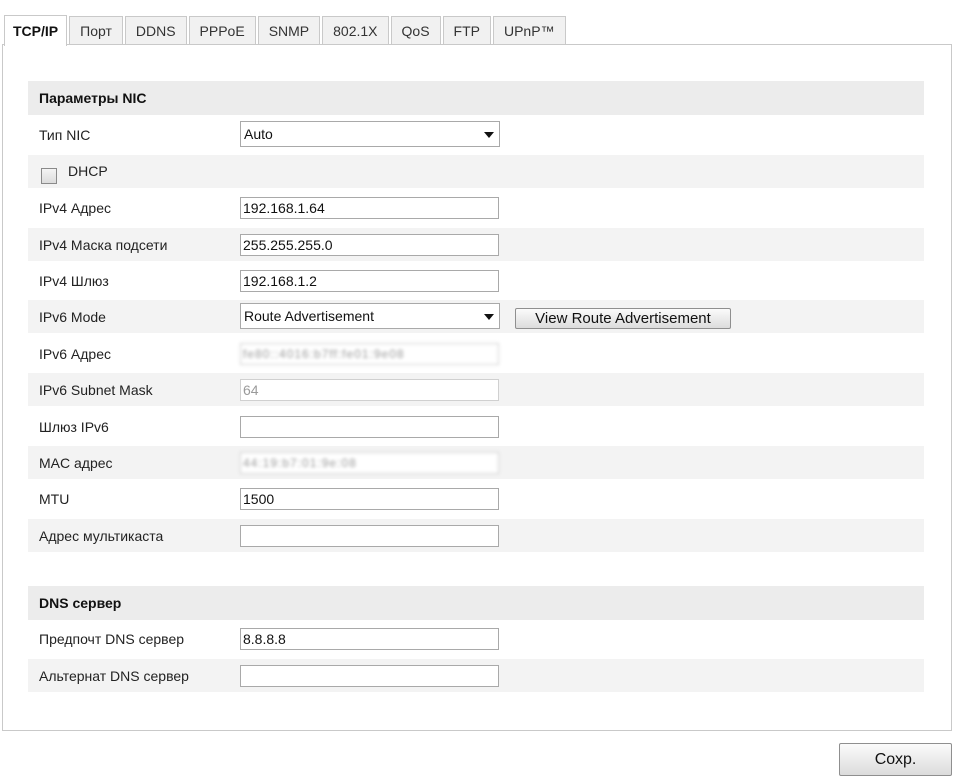 Image resolution: width=954 pixels, height=784 pixels. Describe the element at coordinates (369, 639) in the screenshot. I see `preferred-dns-input` at that location.